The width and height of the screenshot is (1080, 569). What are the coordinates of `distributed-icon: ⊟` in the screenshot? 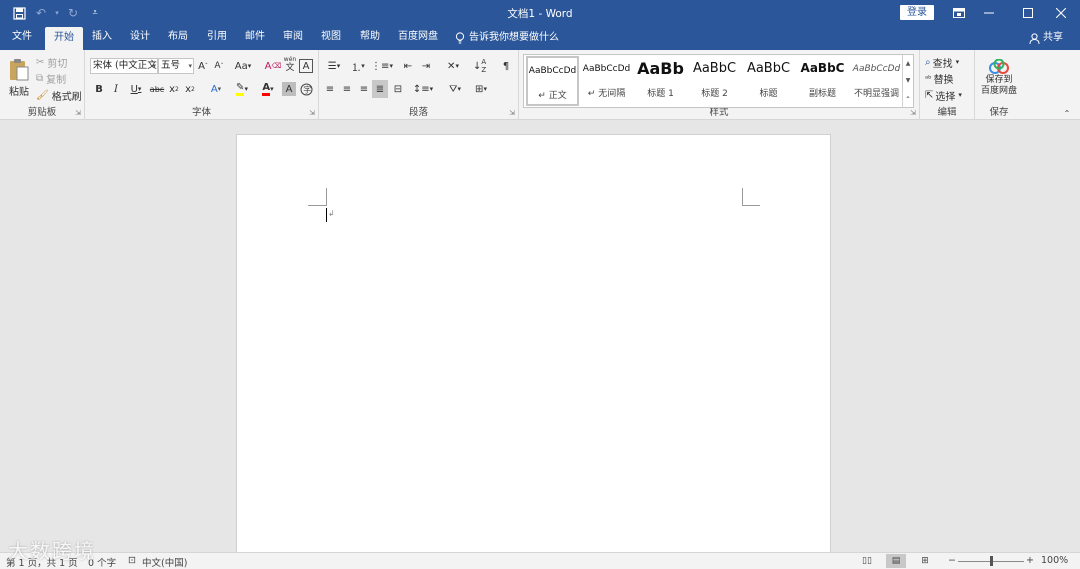 It's located at (398, 89).